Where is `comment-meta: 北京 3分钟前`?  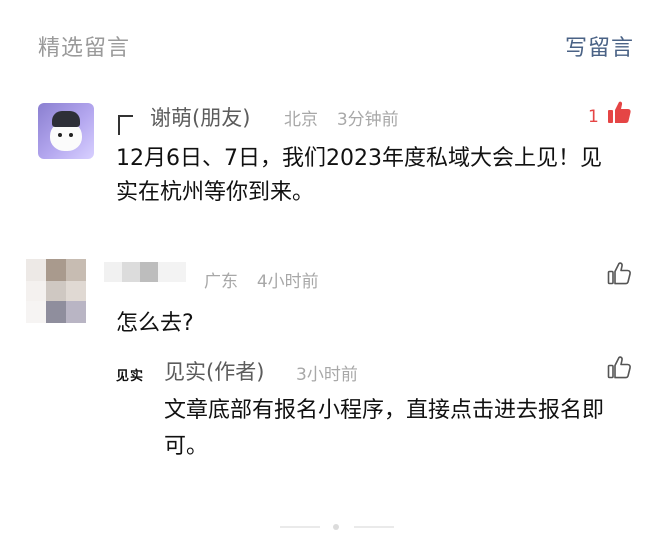 comment-meta: 北京 3分钟前 is located at coordinates (341, 117).